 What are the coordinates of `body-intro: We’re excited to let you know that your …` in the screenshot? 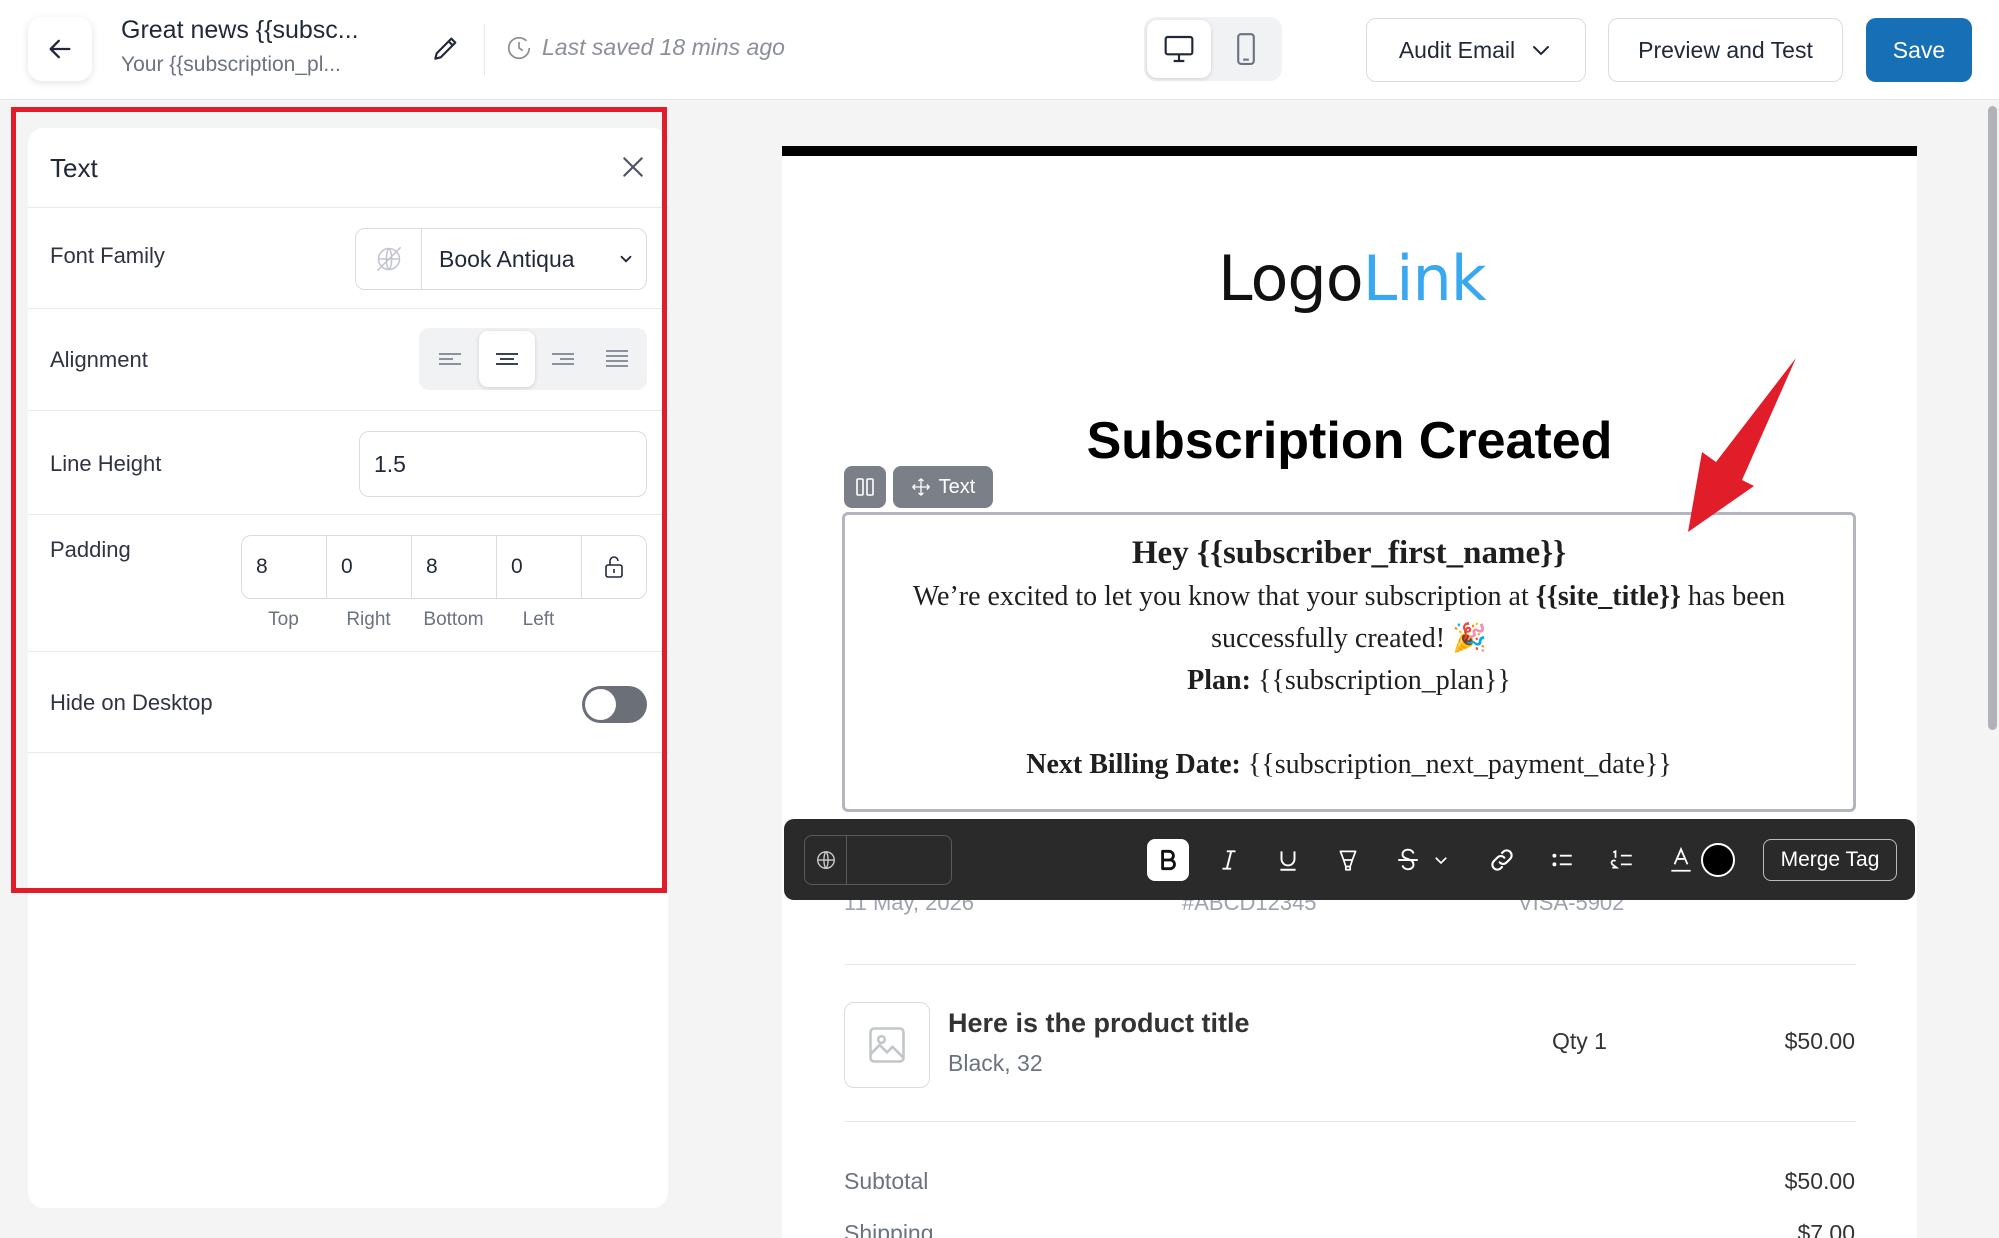 It's located at (1224, 596).